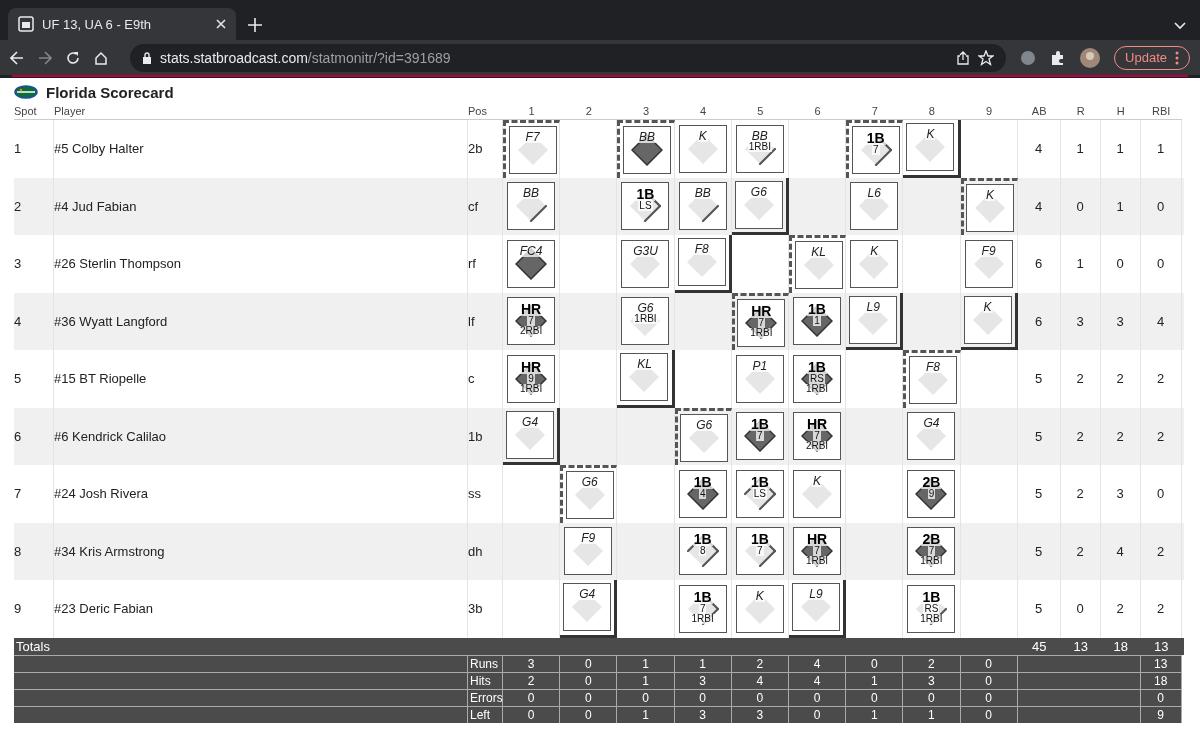 The width and height of the screenshot is (1200, 750). I want to click on total-value: 13, so click(1161, 646).